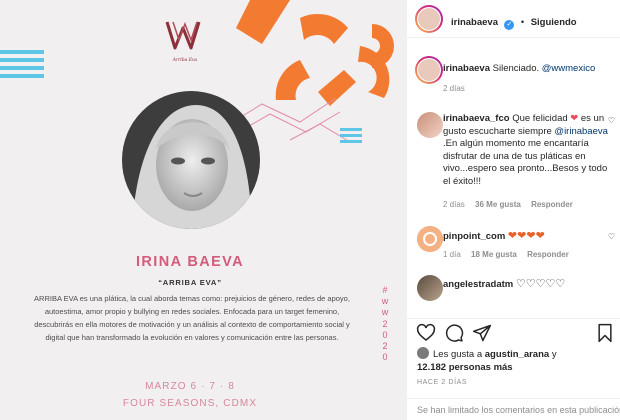 The image size is (620, 420). I want to click on ww-logo-mark, so click(183, 35).